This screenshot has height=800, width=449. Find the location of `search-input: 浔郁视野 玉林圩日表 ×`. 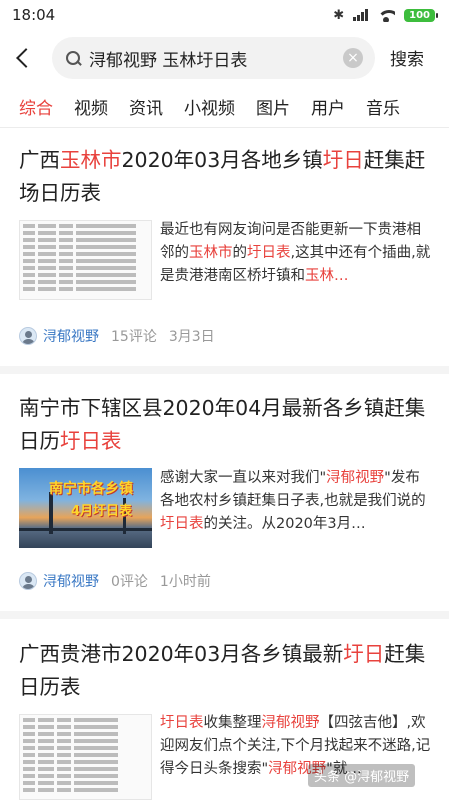

search-input: 浔郁视野 玉林圩日表 × is located at coordinates (213, 58).